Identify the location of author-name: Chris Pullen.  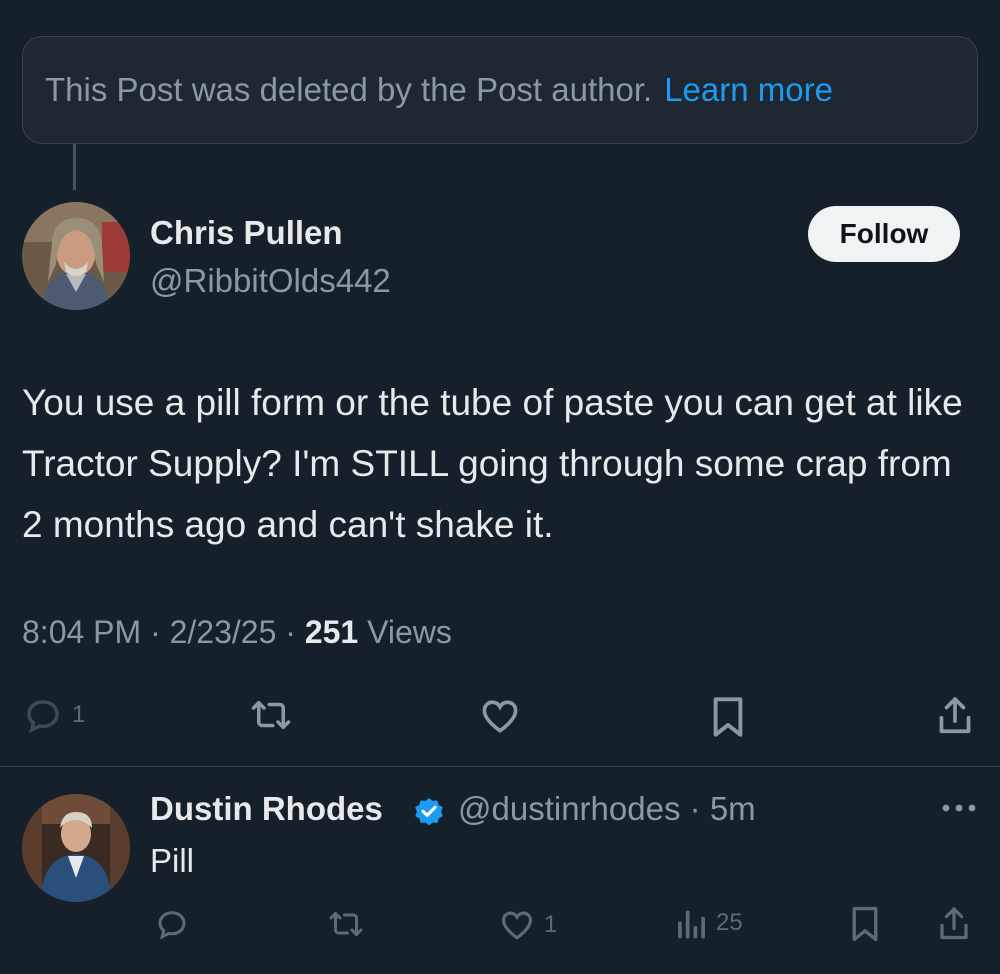
(246, 233).